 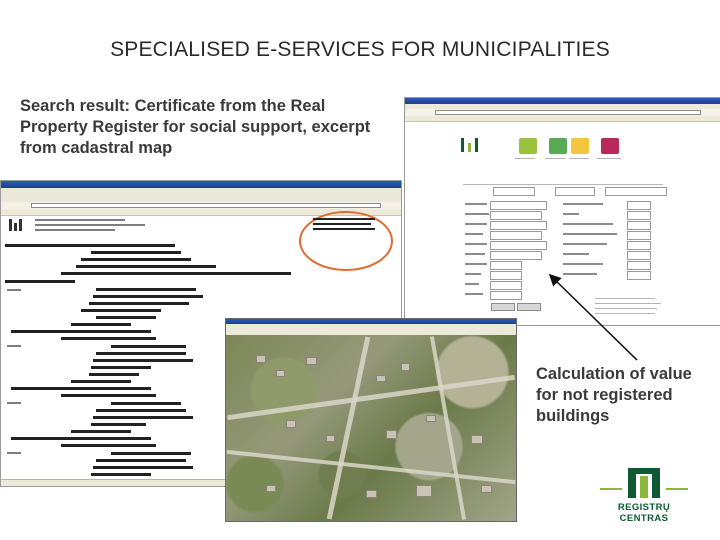 What do you see at coordinates (593, 317) in the screenshot?
I see `callout-arrow` at bounding box center [593, 317].